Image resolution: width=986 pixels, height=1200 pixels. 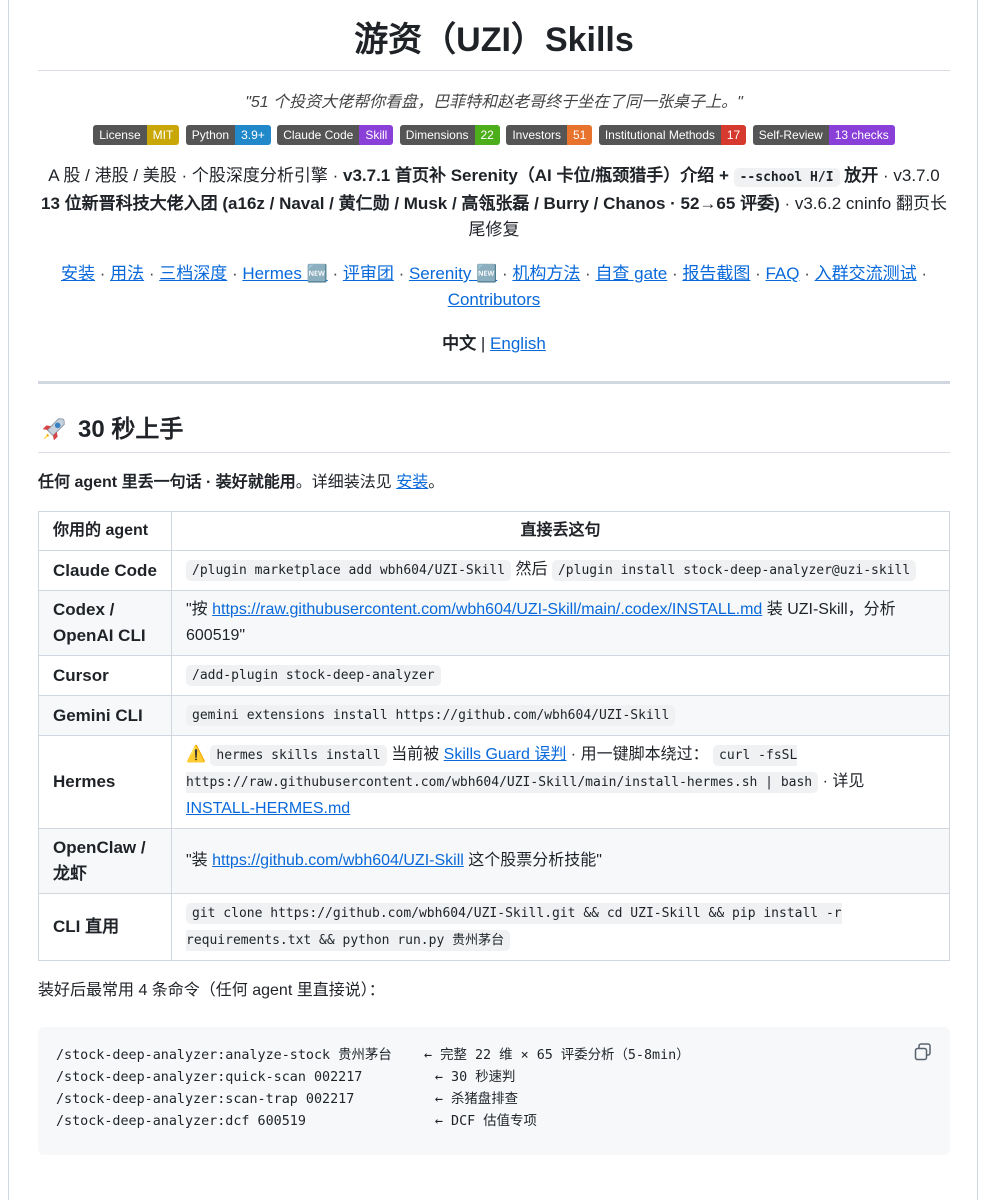 I want to click on section-title: 30 秒上手, so click(x=131, y=429).